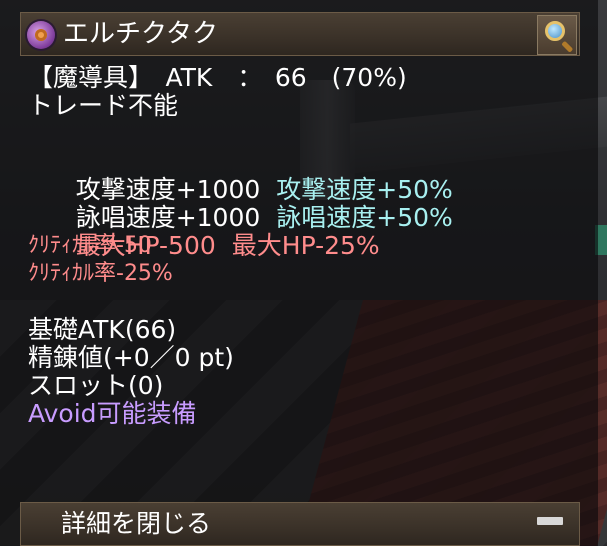  I want to click on minus-icon, so click(550, 521).